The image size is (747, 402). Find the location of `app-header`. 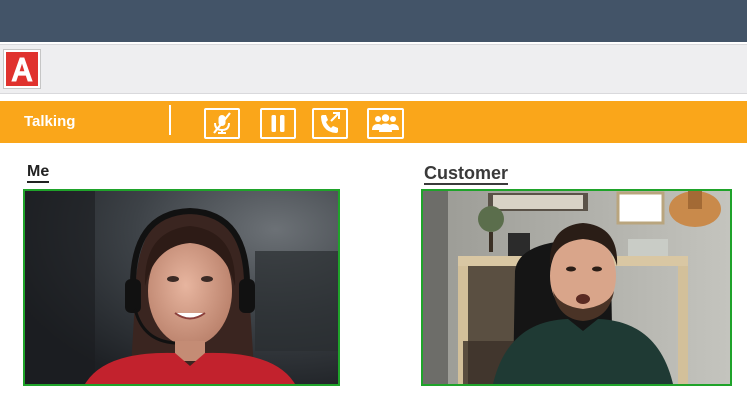

app-header is located at coordinates (373, 69).